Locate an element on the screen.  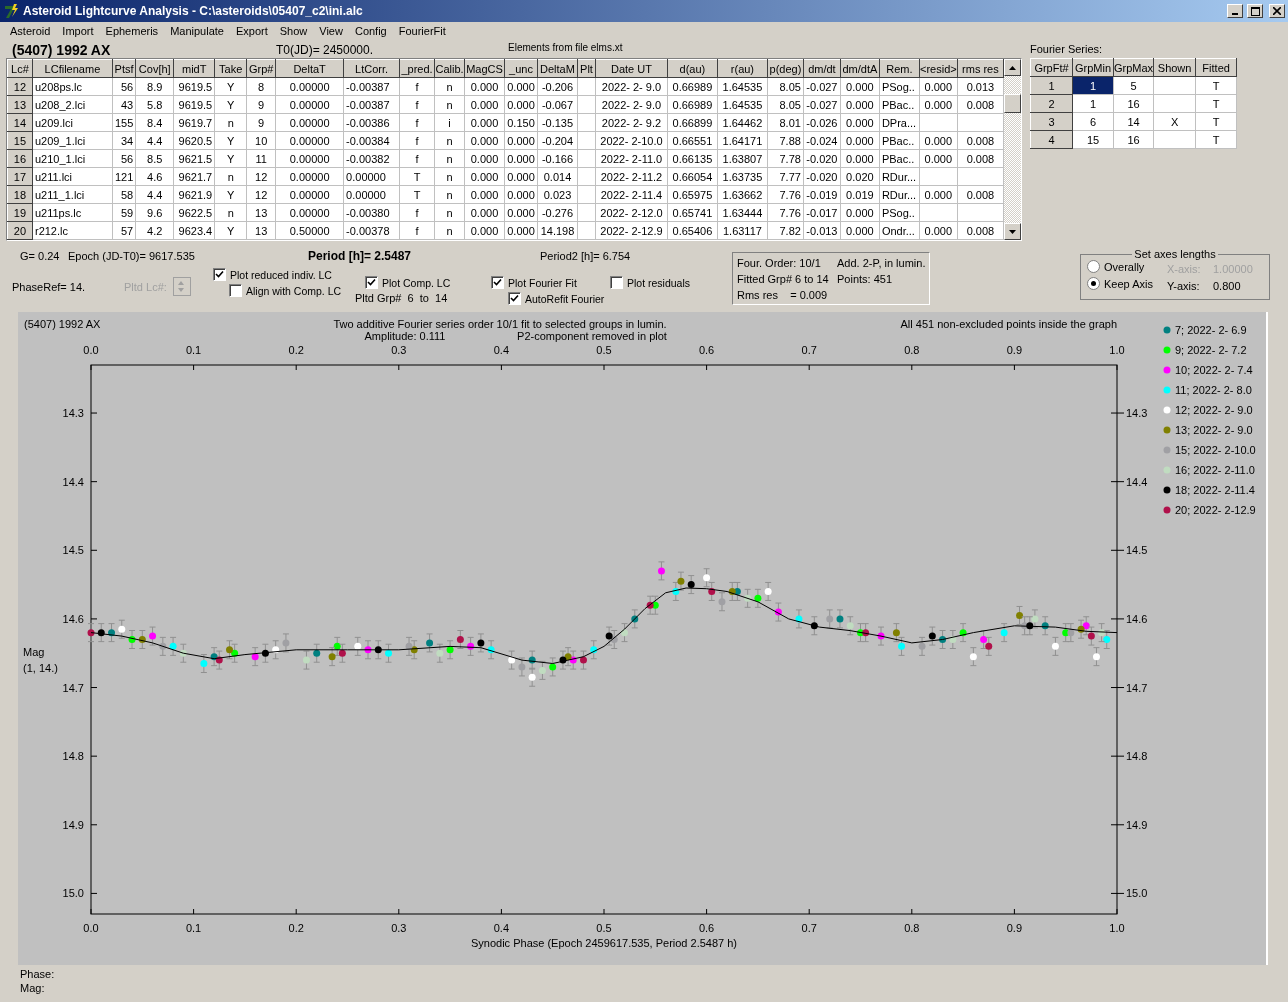
column-header: GrpMin is located at coordinates (1093, 67).